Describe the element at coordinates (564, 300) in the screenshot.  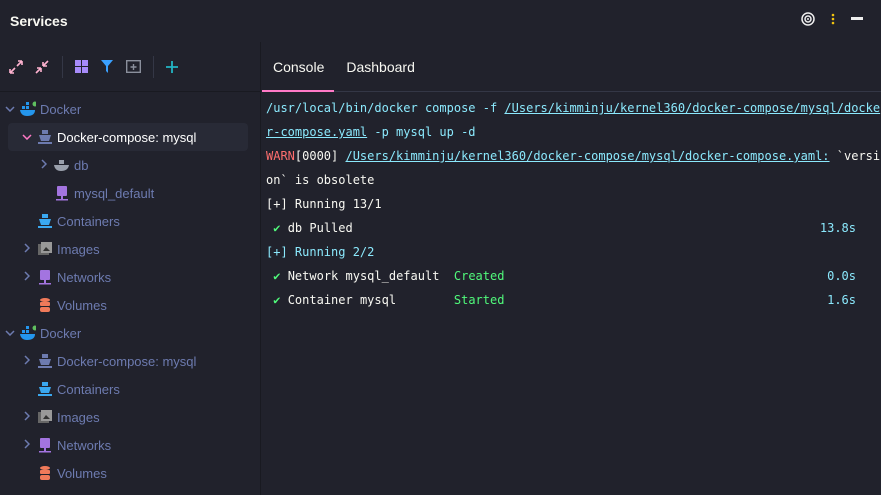
I see `console-line: ✔ Container mysql Started 1.6s` at that location.